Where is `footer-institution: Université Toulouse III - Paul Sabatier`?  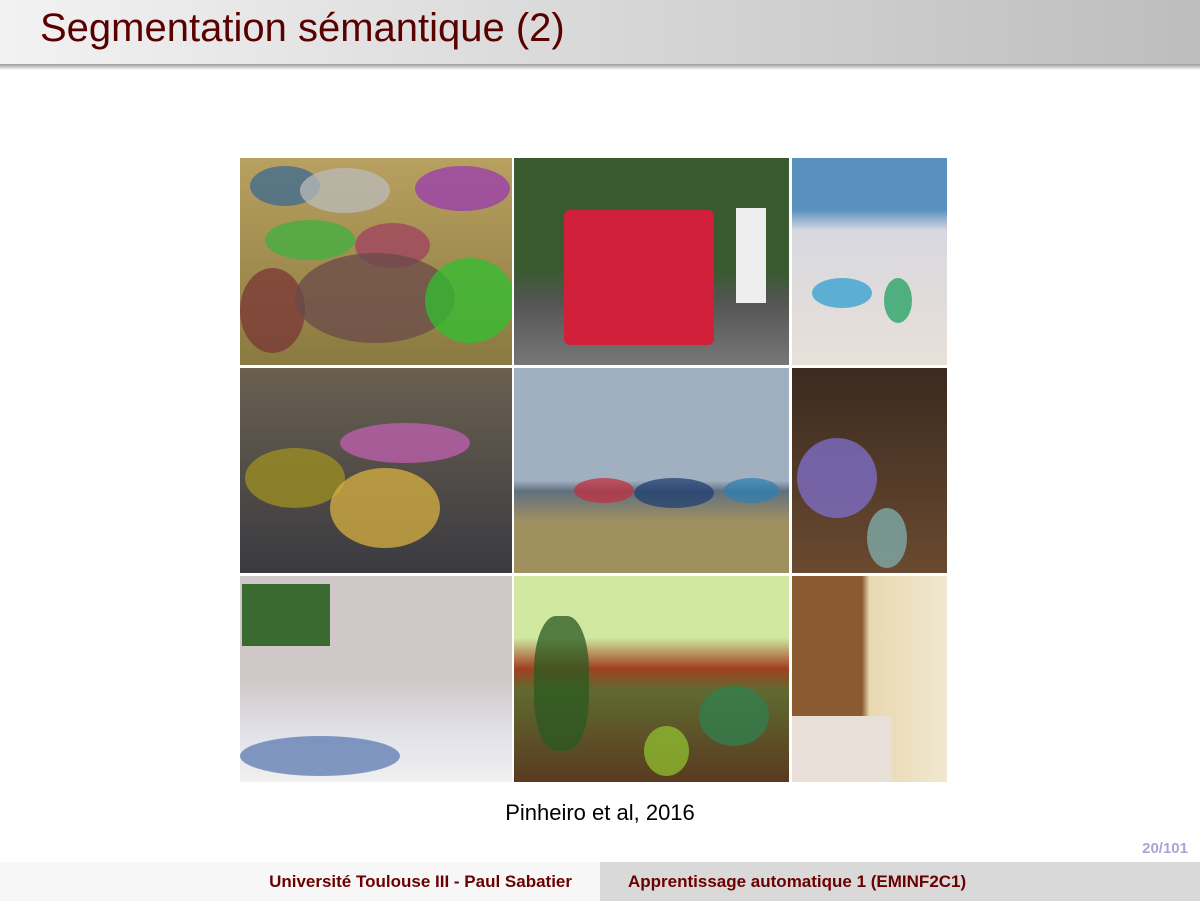
footer-institution: Université Toulouse III - Paul Sabatier is located at coordinates (420, 881).